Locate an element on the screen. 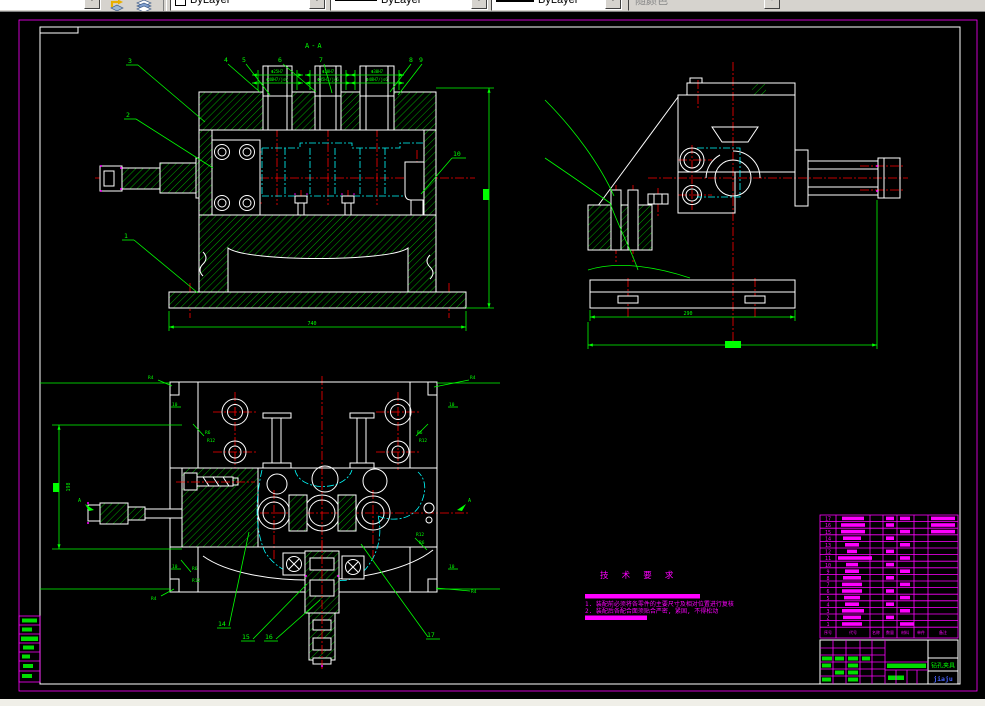  clamp-plate-block is located at coordinates (235, 177).